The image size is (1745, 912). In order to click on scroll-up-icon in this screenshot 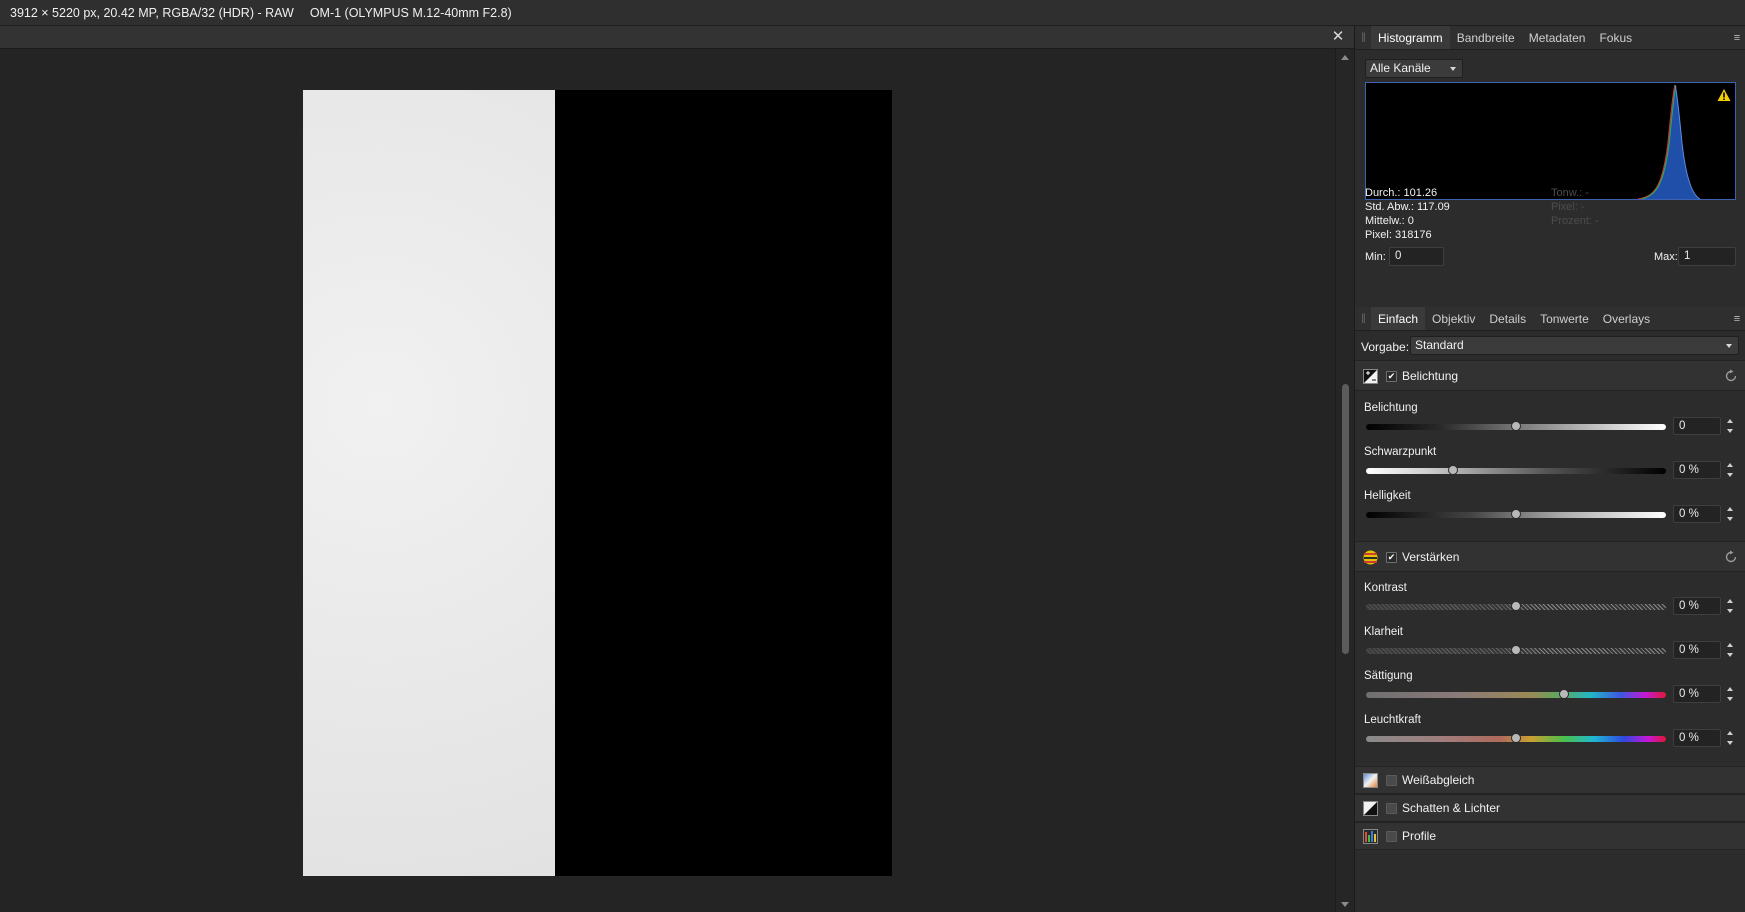, I will do `click(1345, 57)`.